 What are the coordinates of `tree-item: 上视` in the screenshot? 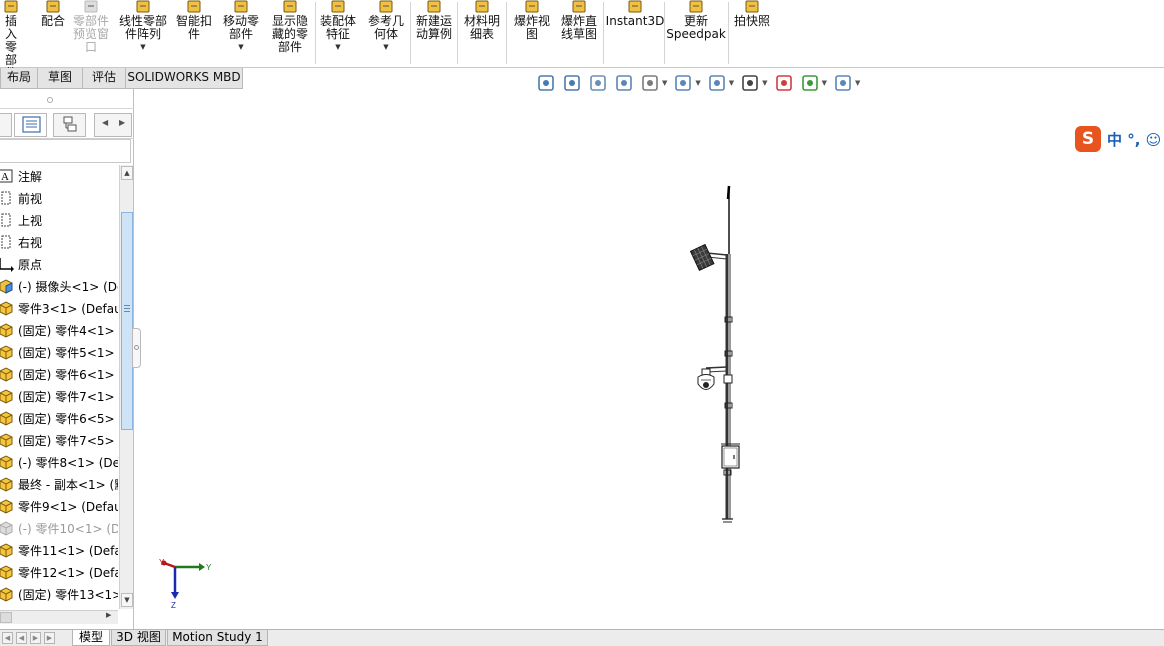 It's located at (59, 220).